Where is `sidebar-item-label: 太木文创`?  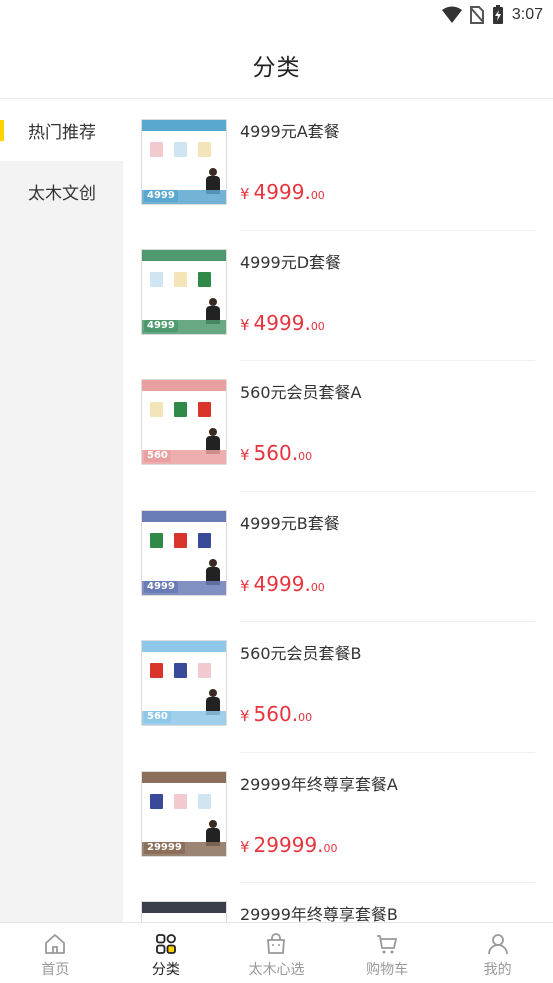 sidebar-item-label: 太木文创 is located at coordinates (62, 194).